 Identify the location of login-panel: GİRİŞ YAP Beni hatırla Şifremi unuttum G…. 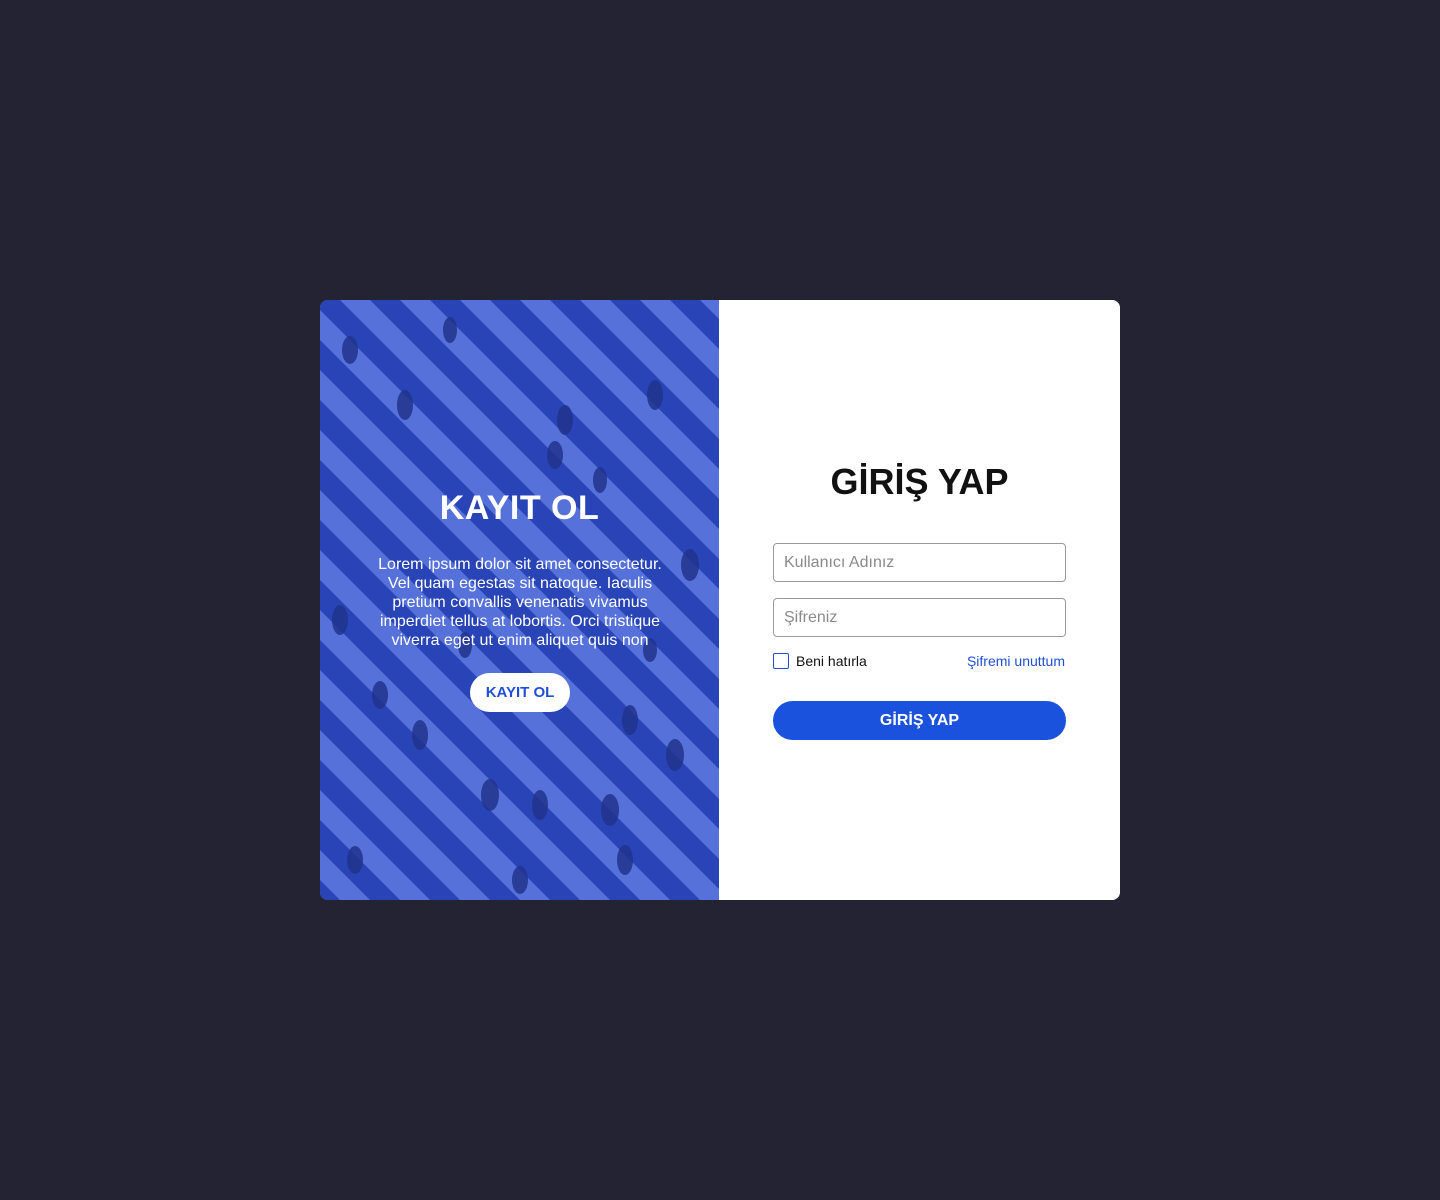
(919, 600).